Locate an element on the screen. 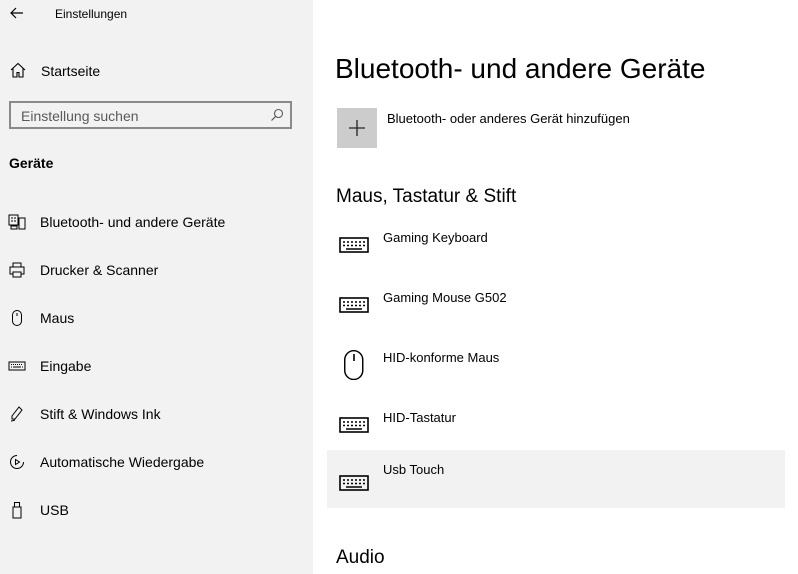 The image size is (798, 574). device-name: Gaming Keyboard is located at coordinates (435, 237).